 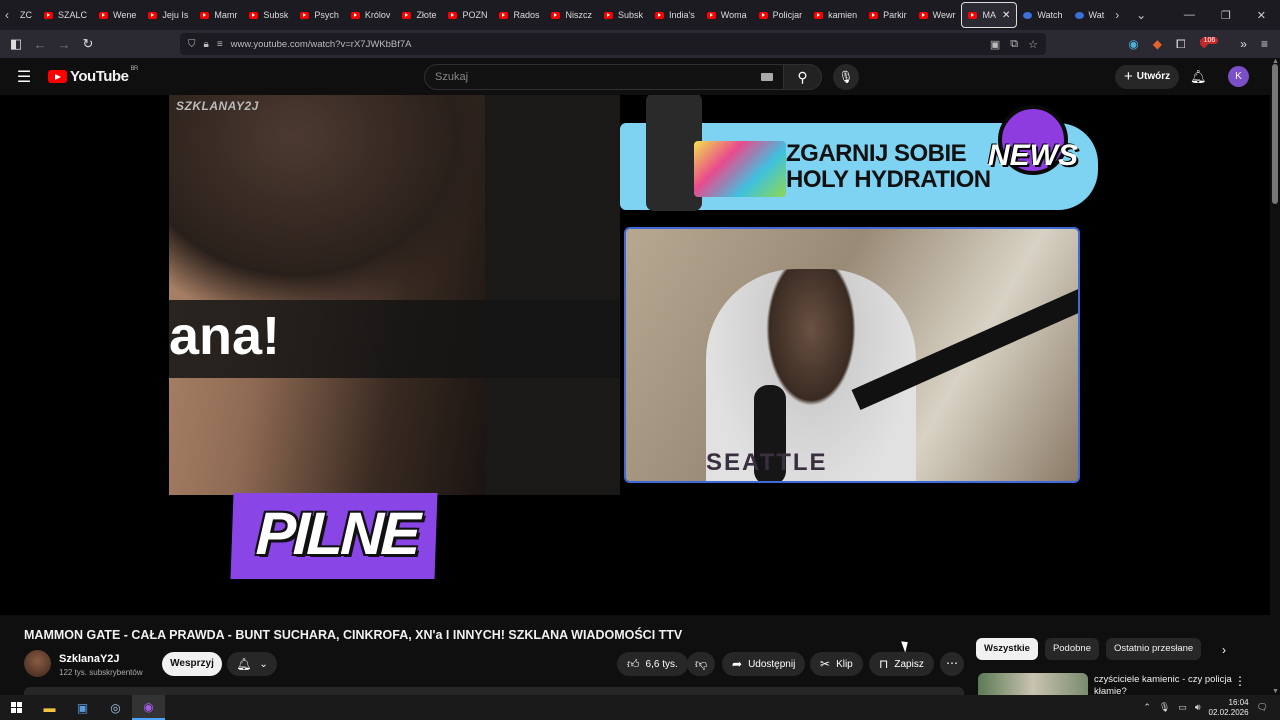 I want to click on like-button: 👍︎ 6,6 tys., so click(x=652, y=664).